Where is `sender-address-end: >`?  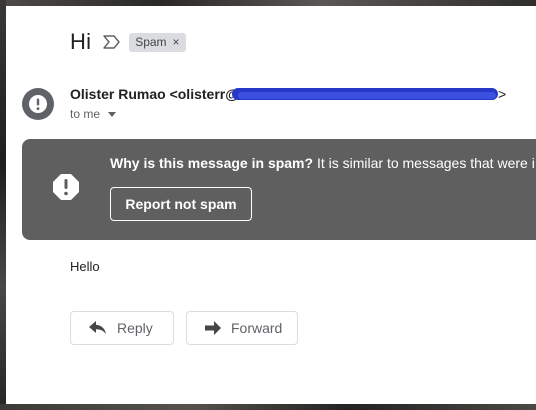
sender-address-end: > is located at coordinates (502, 94).